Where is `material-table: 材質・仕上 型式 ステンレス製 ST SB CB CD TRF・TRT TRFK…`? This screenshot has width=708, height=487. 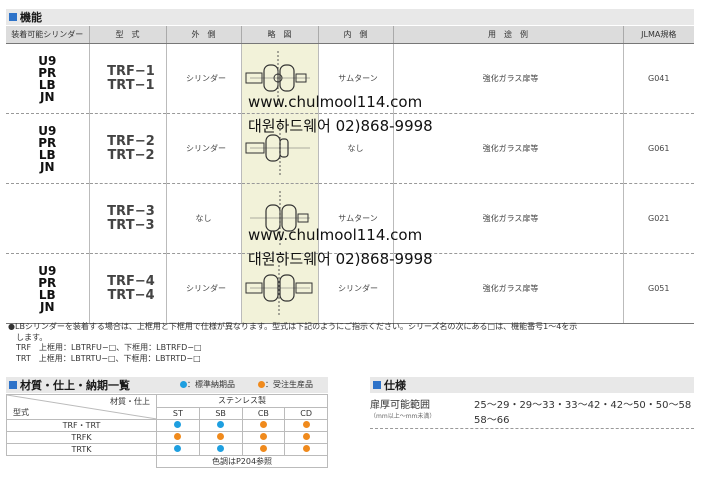 material-table: 材質・仕上 型式 ステンレス製 ST SB CB CD TRF・TRT TRFK… is located at coordinates (167, 431).